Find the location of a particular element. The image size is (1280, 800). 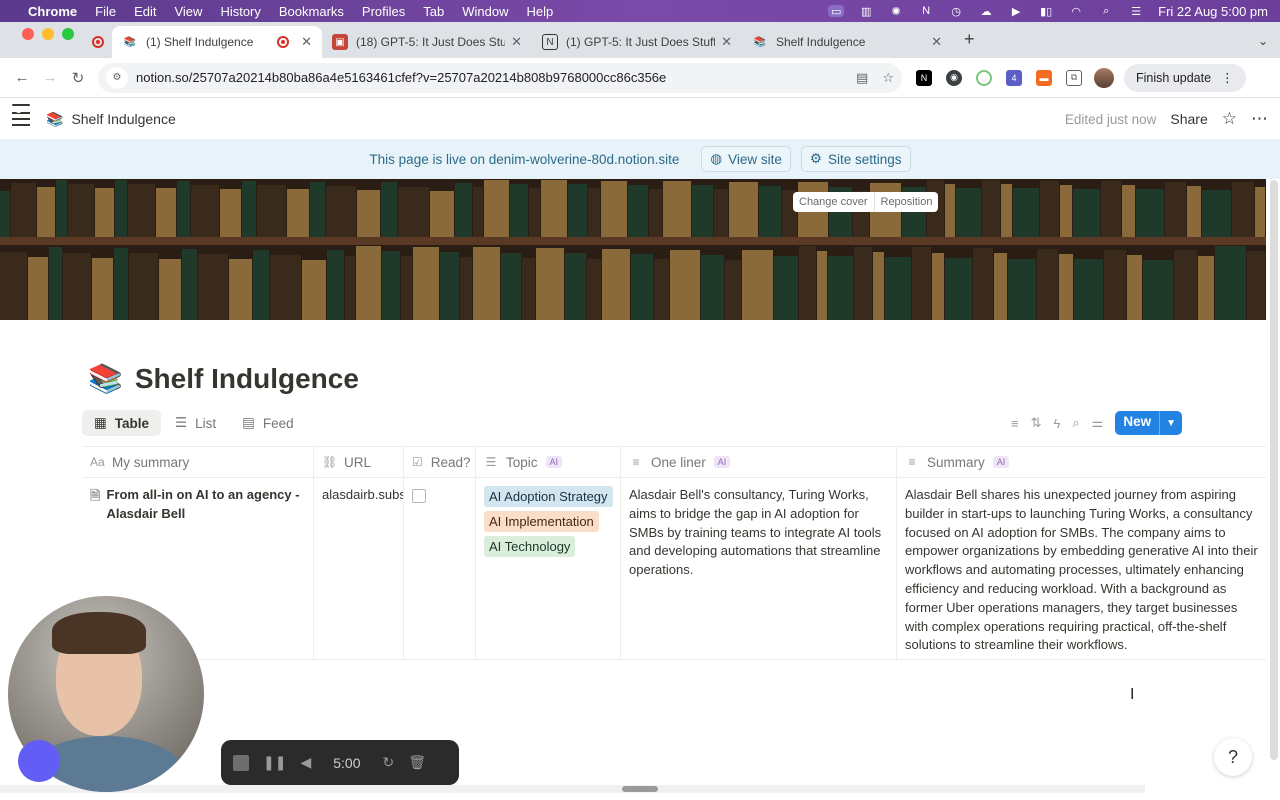

favorite-star-icon: ☆ is located at coordinates (1229, 119).